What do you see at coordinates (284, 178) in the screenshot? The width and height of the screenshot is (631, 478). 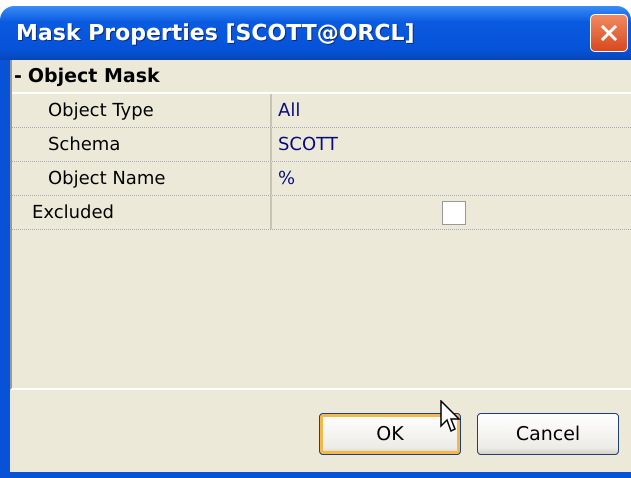 I see `property-value: %` at bounding box center [284, 178].